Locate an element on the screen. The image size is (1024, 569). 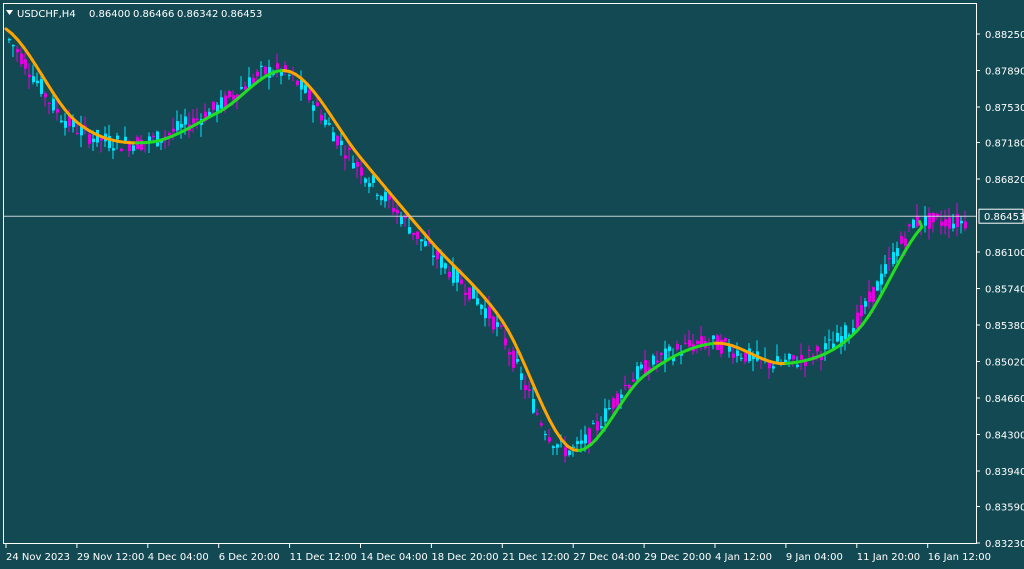
y-tick-label: 0.85020 is located at coordinates (1004, 363).